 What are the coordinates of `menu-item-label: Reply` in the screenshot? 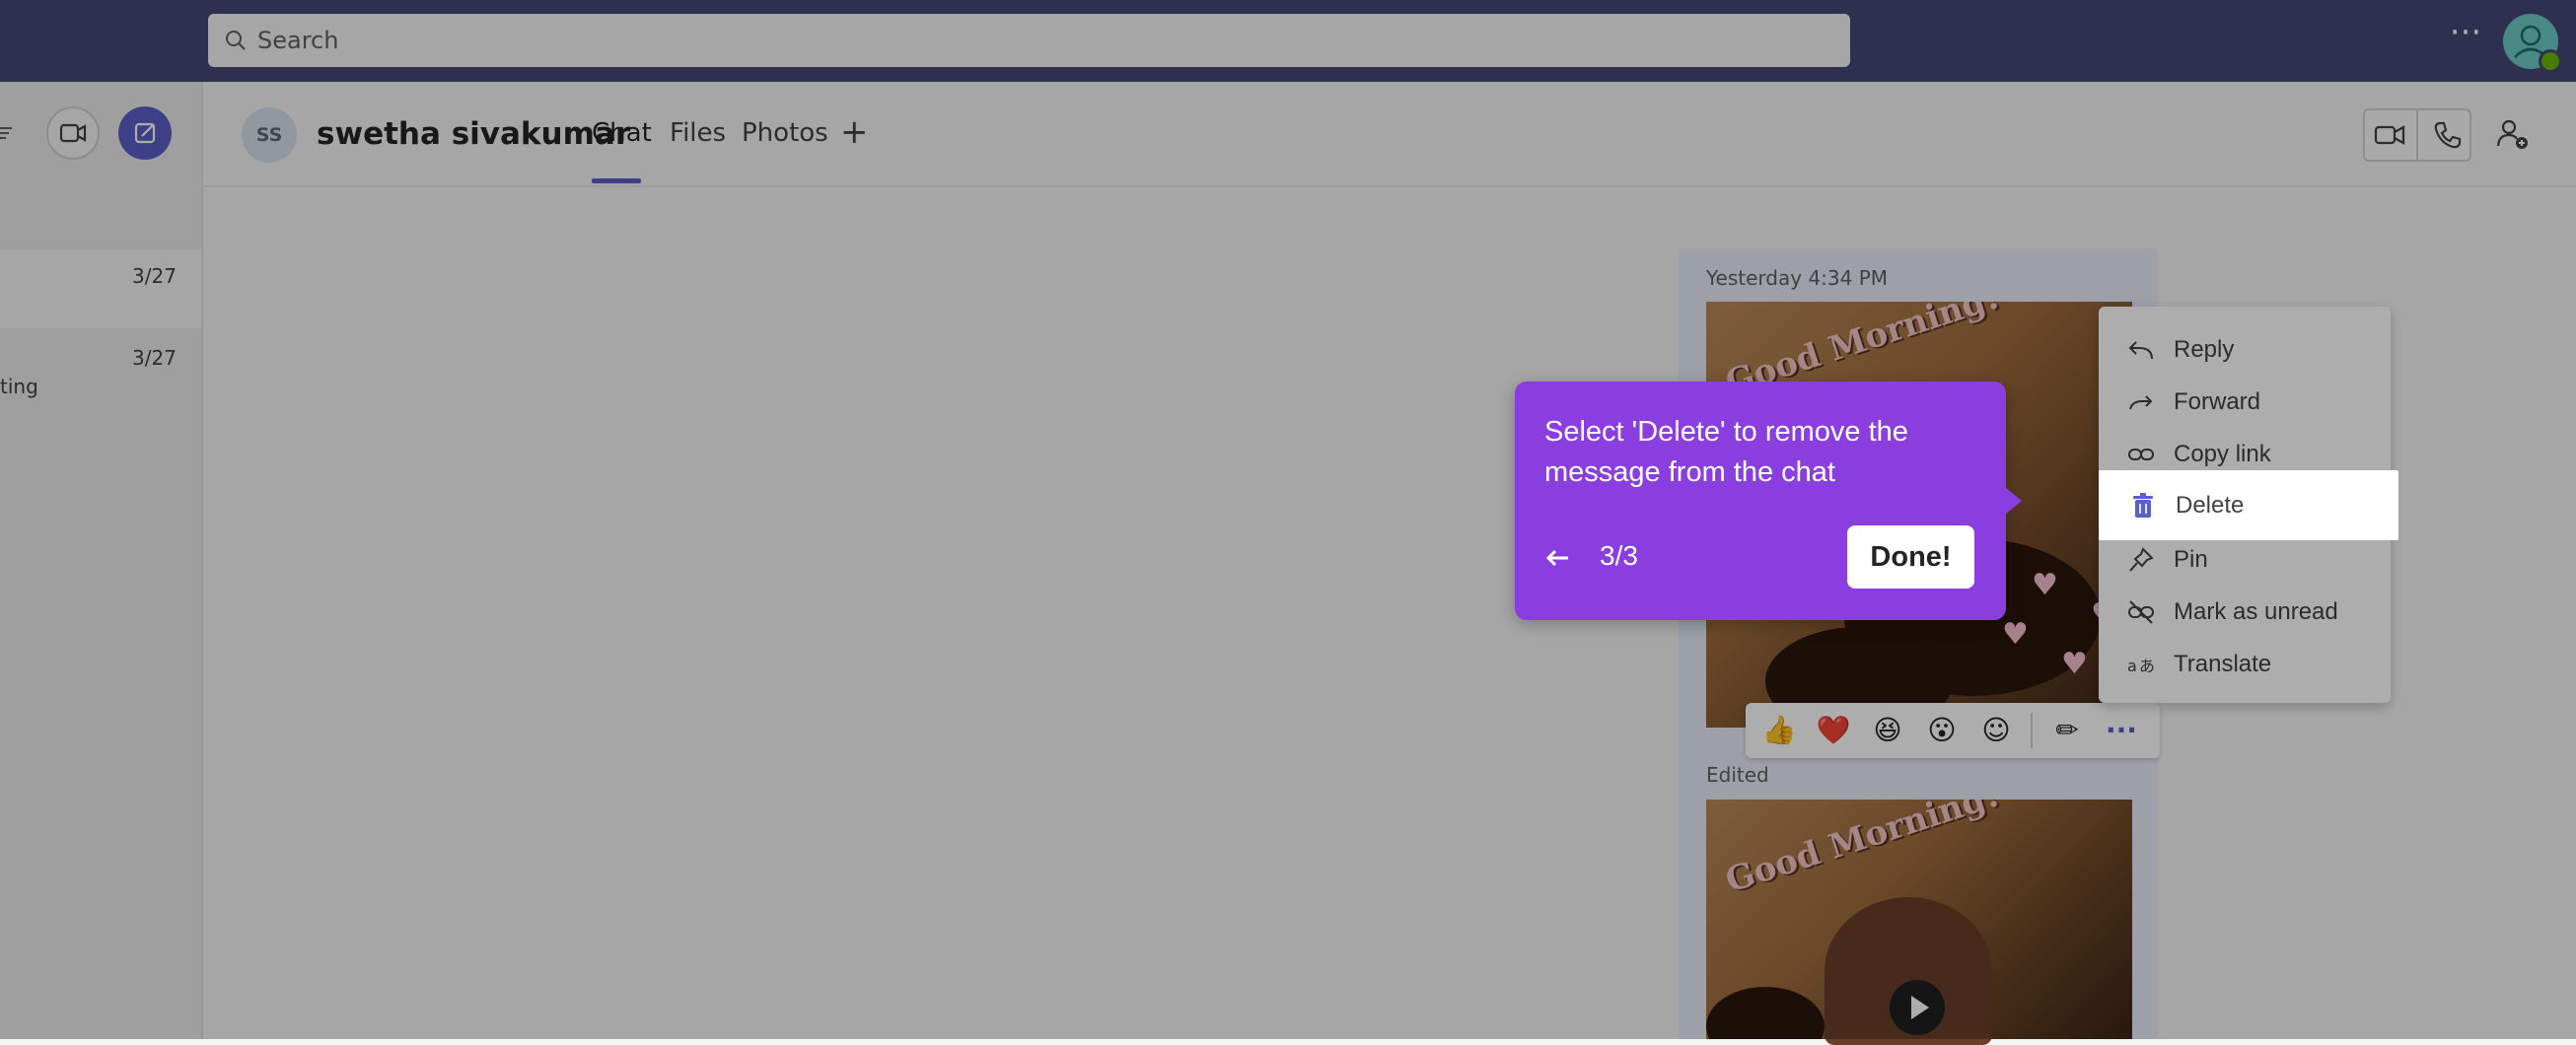 It's located at (2204, 349).